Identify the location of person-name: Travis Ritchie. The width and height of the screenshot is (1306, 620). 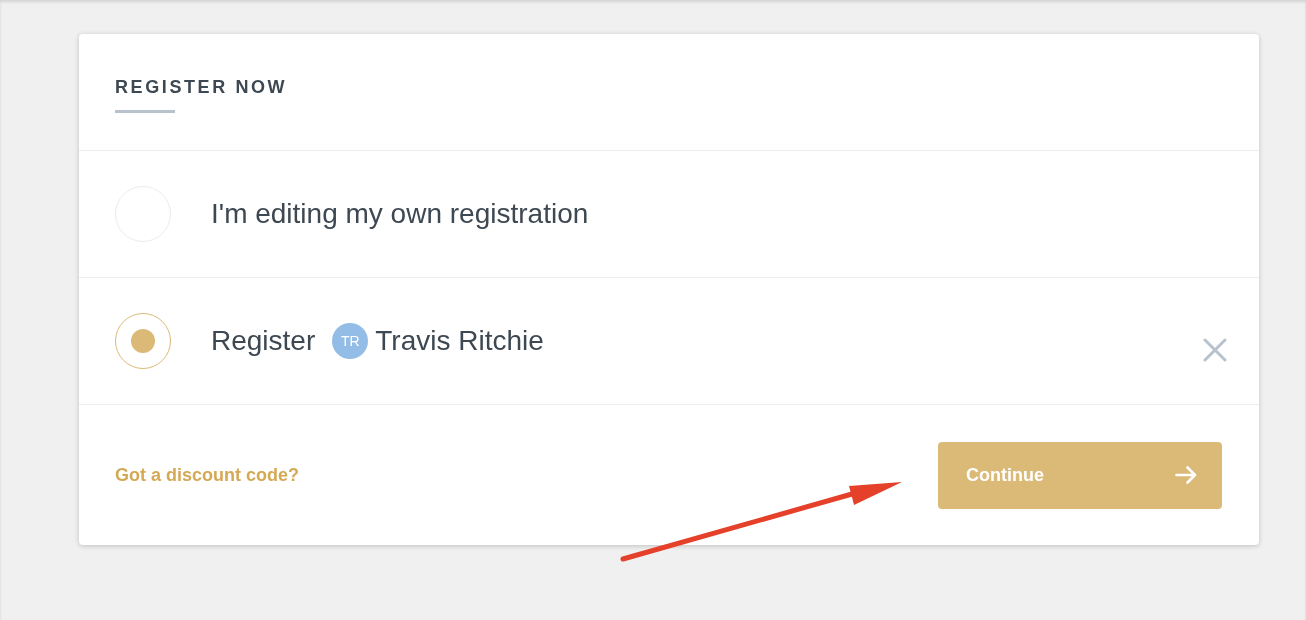
(459, 341).